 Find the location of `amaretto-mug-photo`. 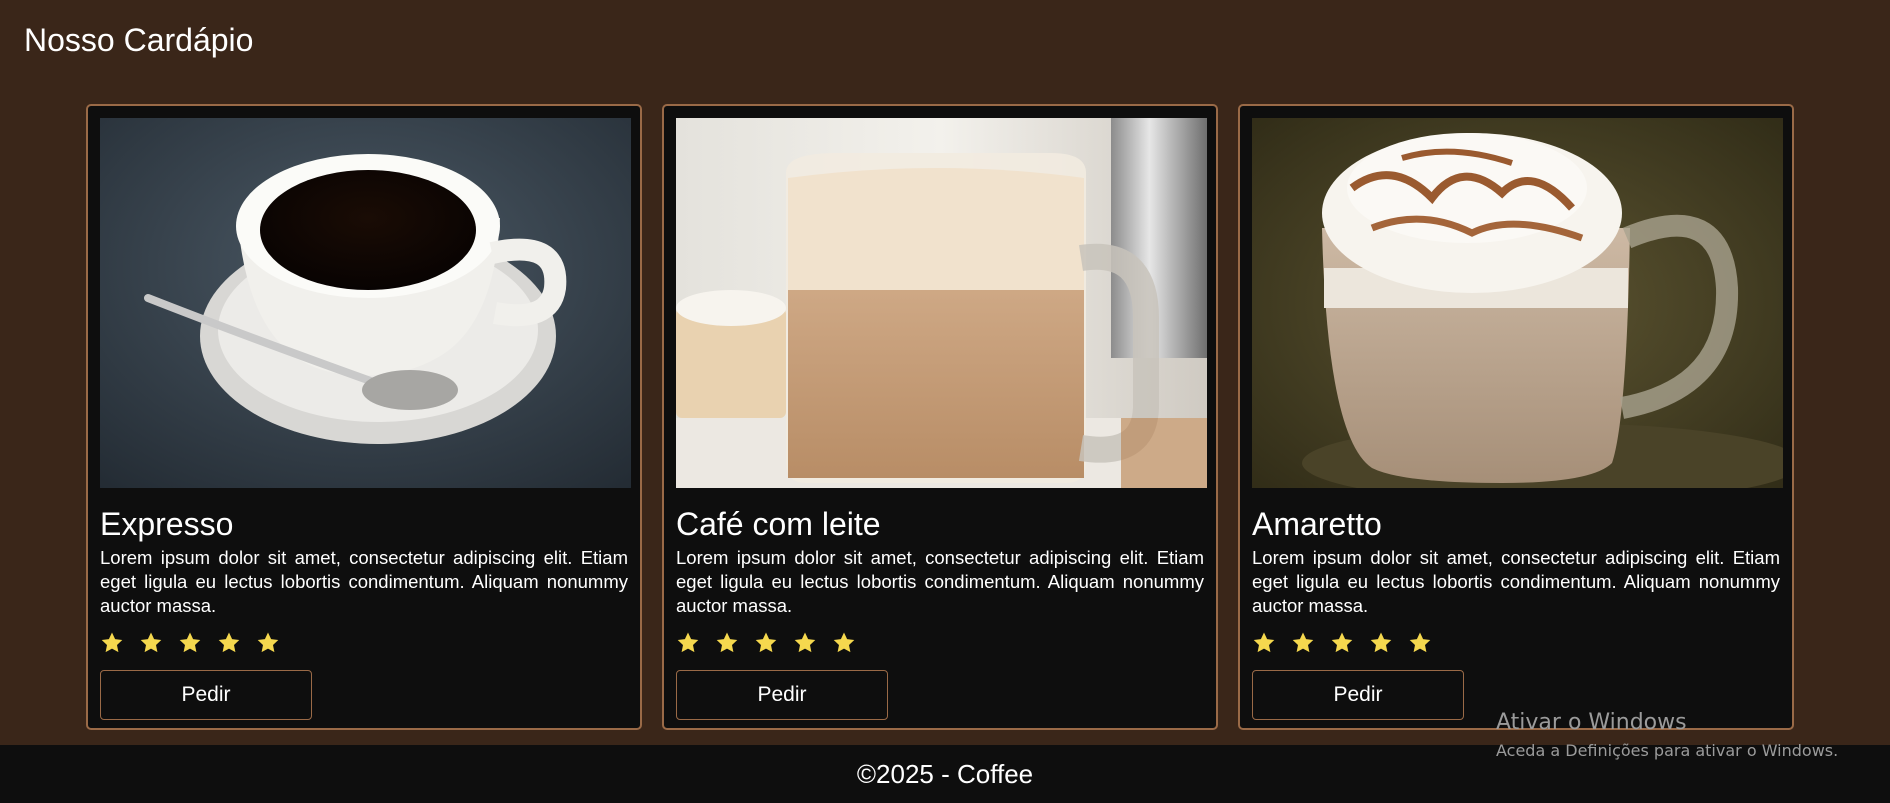

amaretto-mug-photo is located at coordinates (1517, 303).